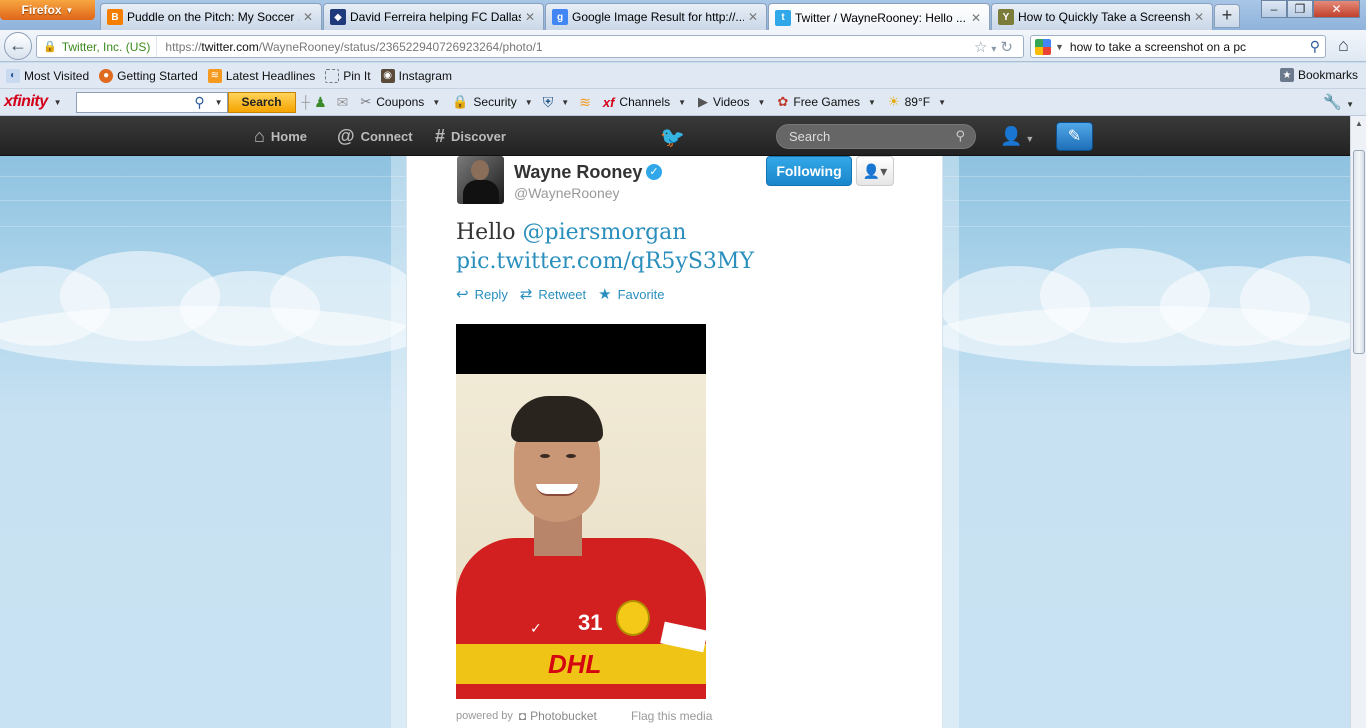 The image size is (1366, 728). What do you see at coordinates (375, 136) in the screenshot?
I see `twitter-nav-connect: @ Connect` at bounding box center [375, 136].